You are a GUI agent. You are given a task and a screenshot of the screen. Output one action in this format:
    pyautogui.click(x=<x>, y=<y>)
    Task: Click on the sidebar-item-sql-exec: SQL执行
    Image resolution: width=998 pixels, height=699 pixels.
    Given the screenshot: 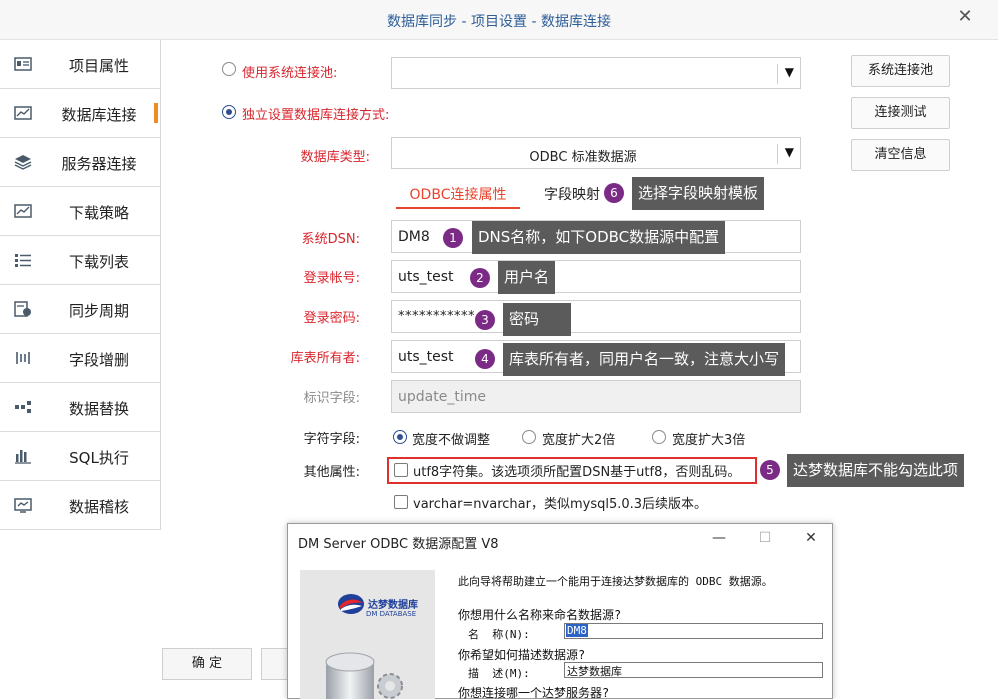 What is the action you would take?
    pyautogui.click(x=80, y=456)
    